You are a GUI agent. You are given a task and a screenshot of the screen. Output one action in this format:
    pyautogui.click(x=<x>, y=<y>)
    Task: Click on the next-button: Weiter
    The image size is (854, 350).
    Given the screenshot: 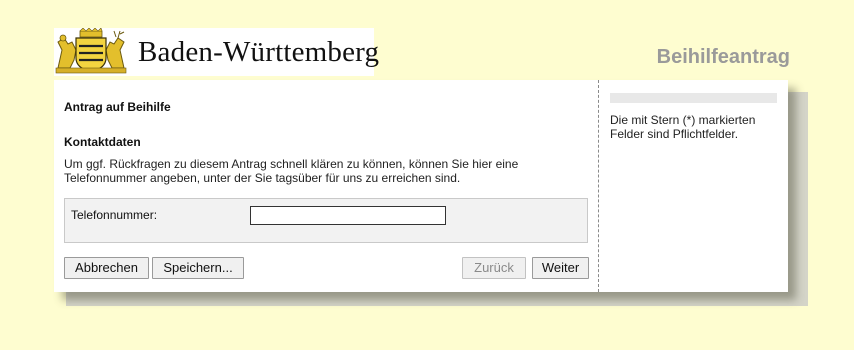 What is the action you would take?
    pyautogui.click(x=560, y=268)
    